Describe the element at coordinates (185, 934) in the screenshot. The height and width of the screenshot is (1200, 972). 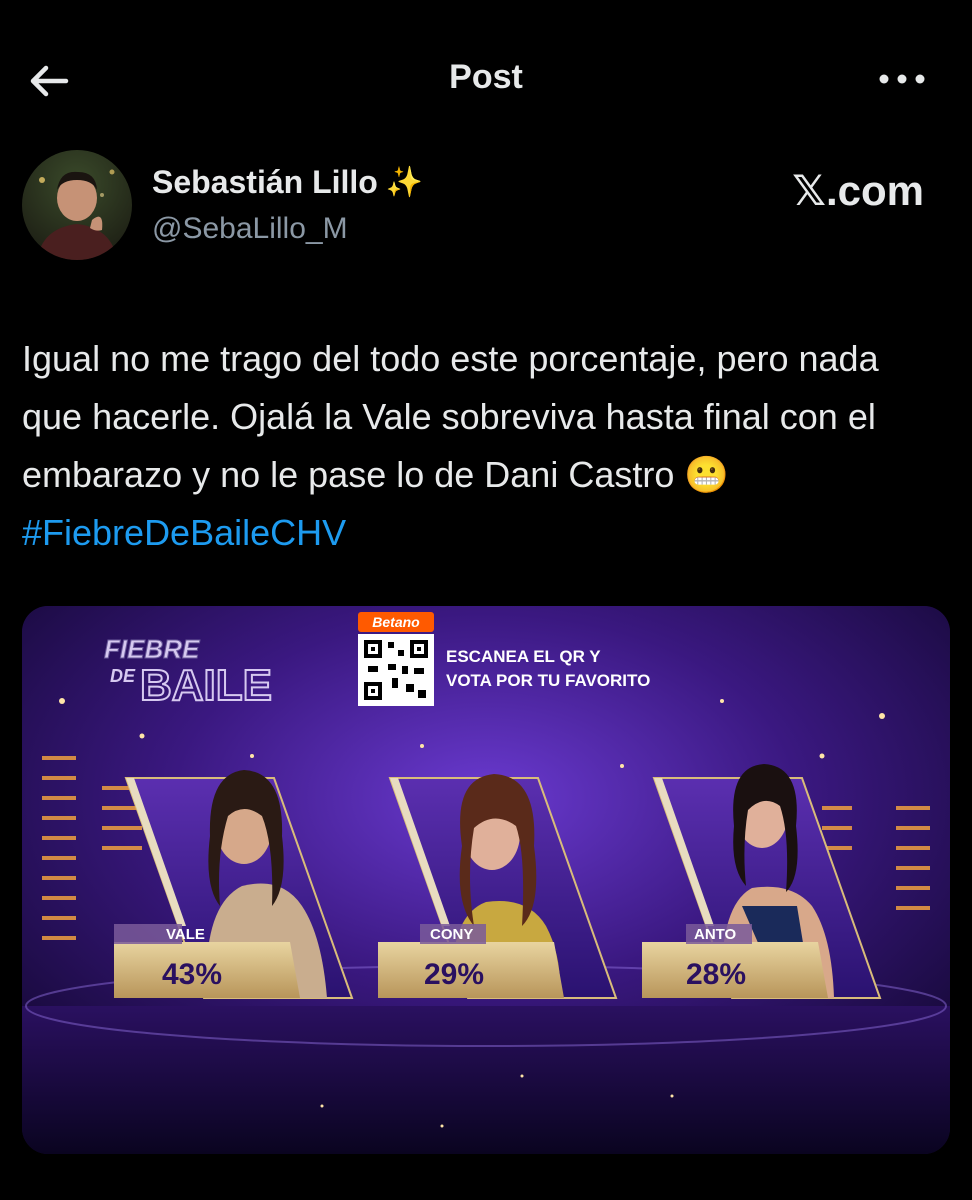
I see `contestant-name-vale: VALE` at that location.